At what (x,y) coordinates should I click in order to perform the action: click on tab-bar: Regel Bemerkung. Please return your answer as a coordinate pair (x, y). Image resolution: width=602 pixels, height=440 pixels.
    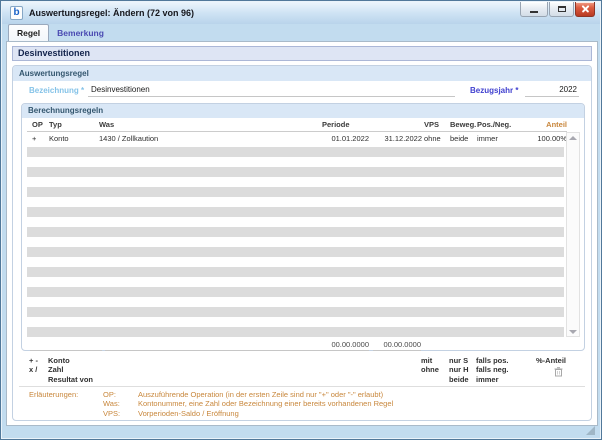
    Looking at the image, I should click on (60, 32).